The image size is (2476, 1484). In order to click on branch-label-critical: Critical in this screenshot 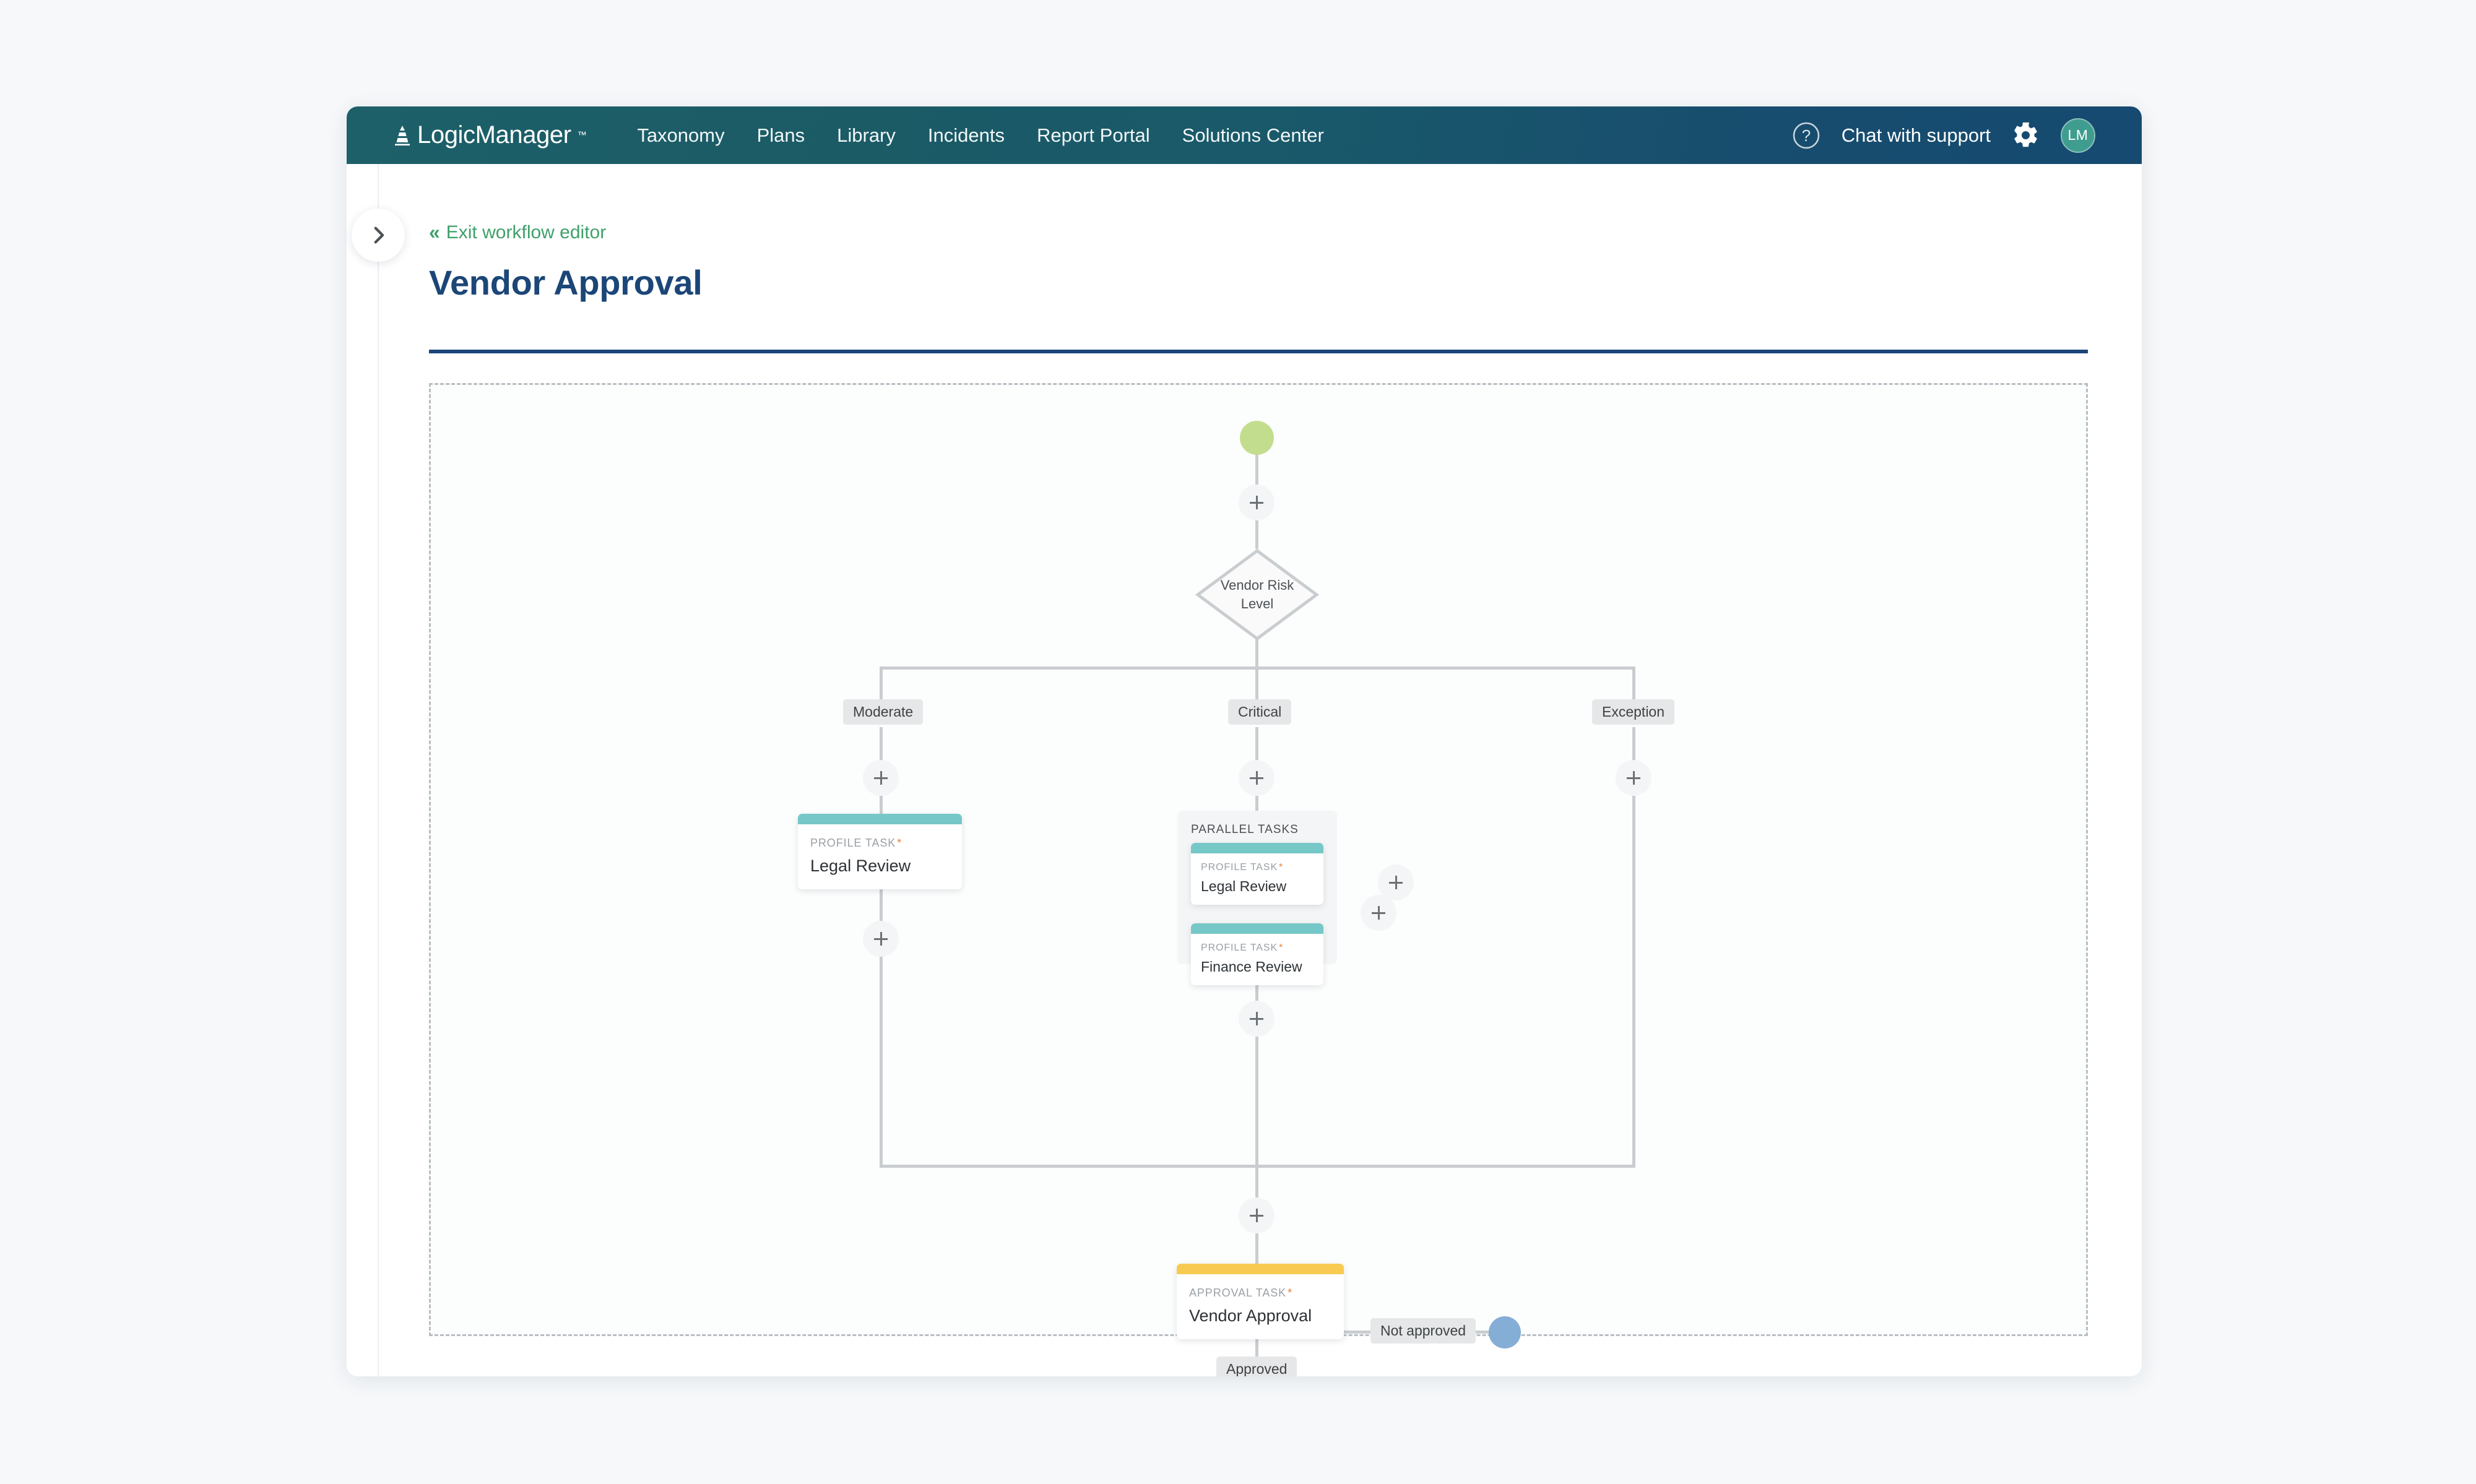, I will do `click(1260, 712)`.